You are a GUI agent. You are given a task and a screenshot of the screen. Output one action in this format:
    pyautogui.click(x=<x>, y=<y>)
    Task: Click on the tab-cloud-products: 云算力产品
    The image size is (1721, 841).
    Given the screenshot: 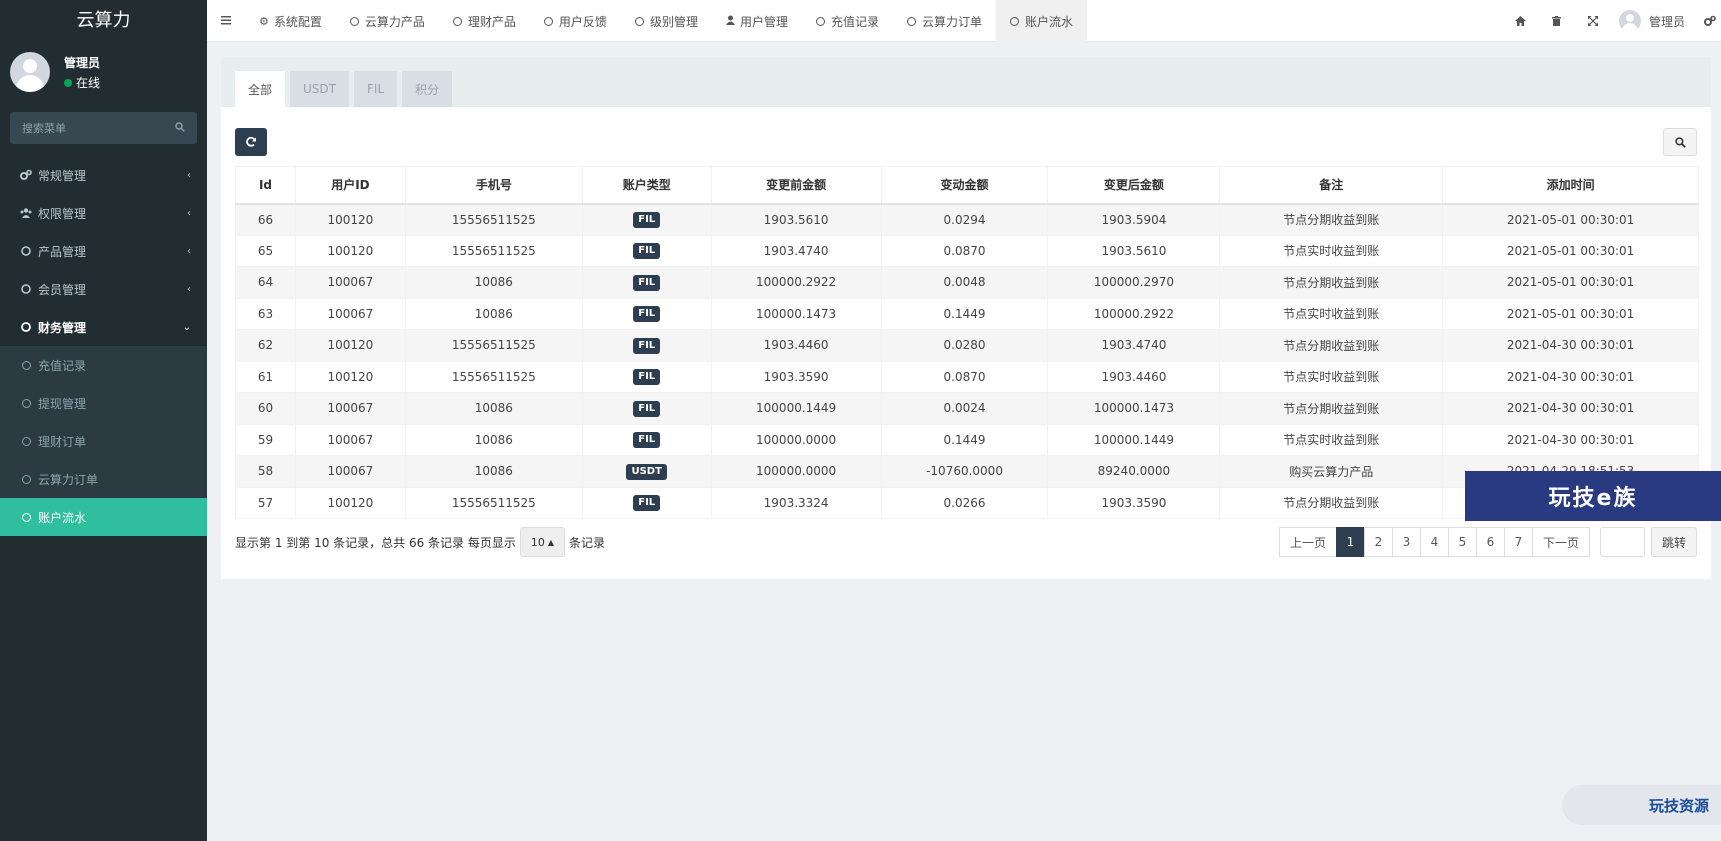 What is the action you would take?
    pyautogui.click(x=387, y=21)
    